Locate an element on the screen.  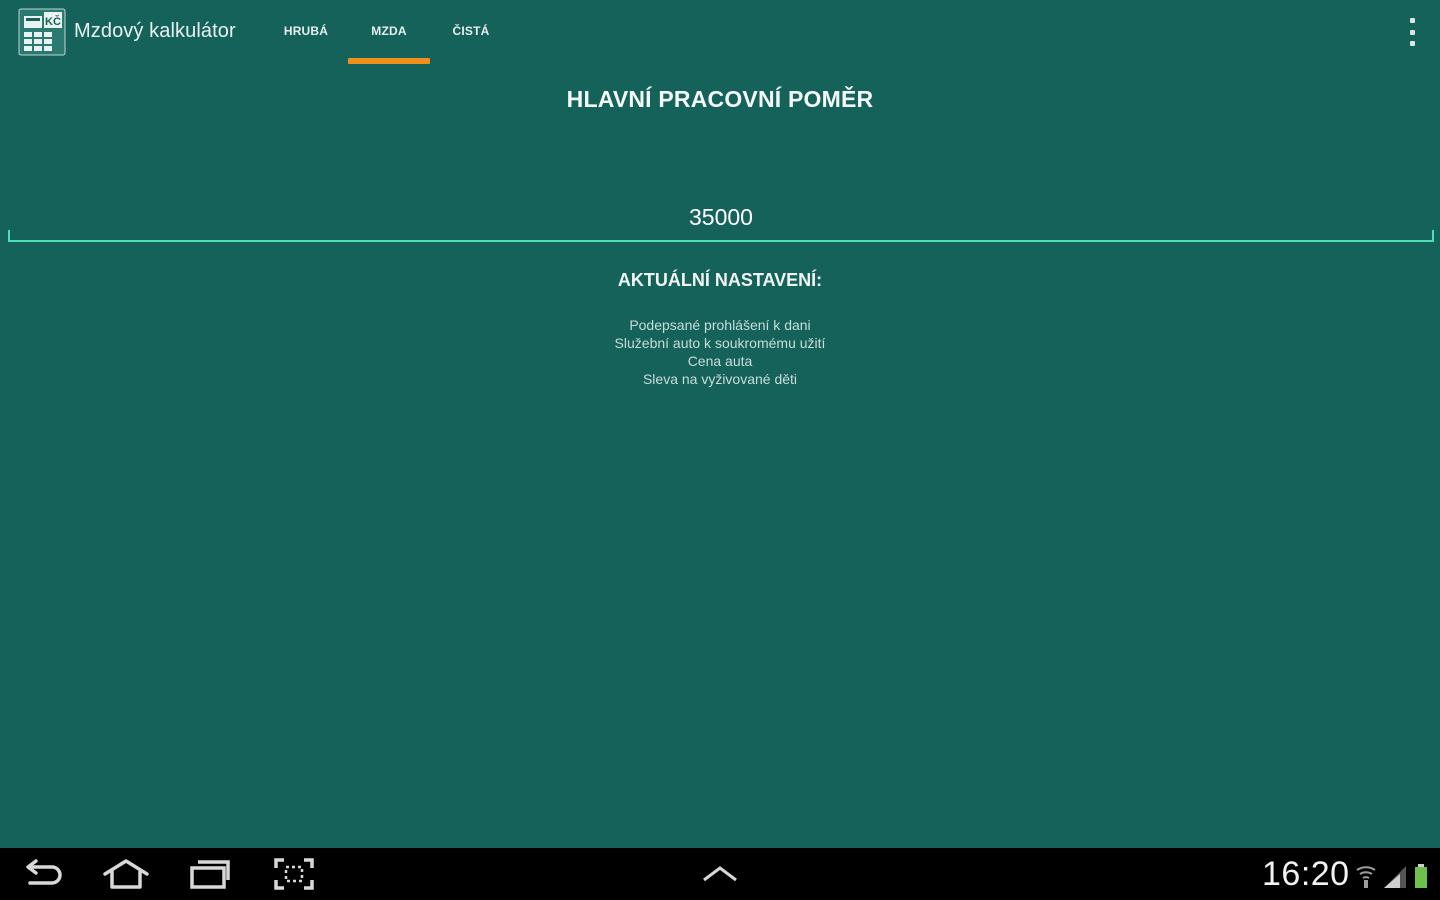
screenshot-icon is located at coordinates (294, 874).